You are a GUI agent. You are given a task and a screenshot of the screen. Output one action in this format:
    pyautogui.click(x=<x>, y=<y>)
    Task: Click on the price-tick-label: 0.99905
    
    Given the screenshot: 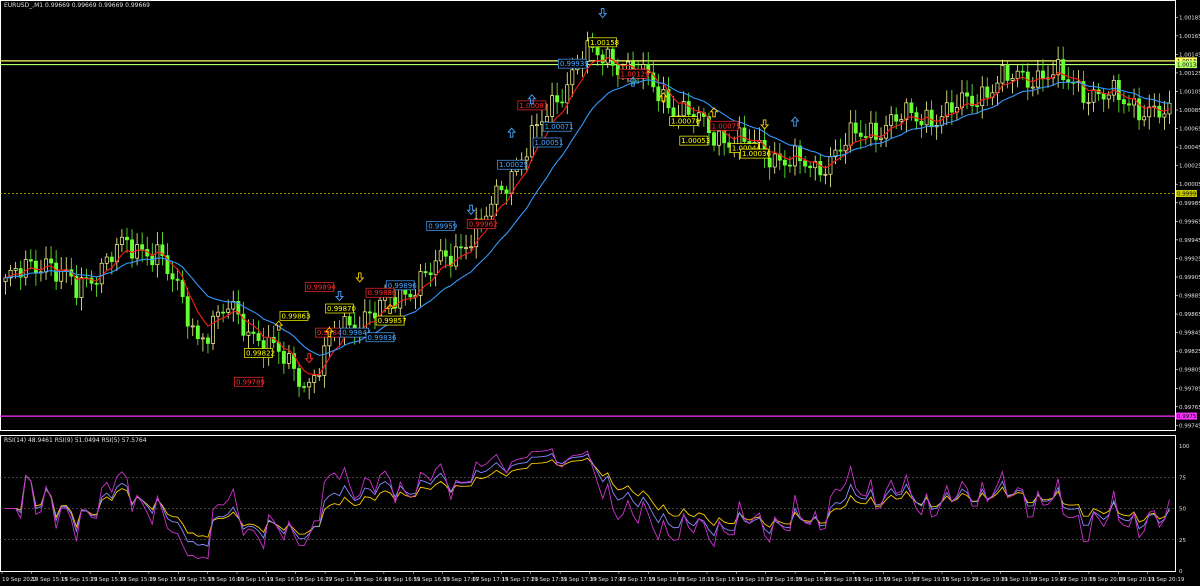 What is the action you would take?
    pyautogui.click(x=1189, y=278)
    